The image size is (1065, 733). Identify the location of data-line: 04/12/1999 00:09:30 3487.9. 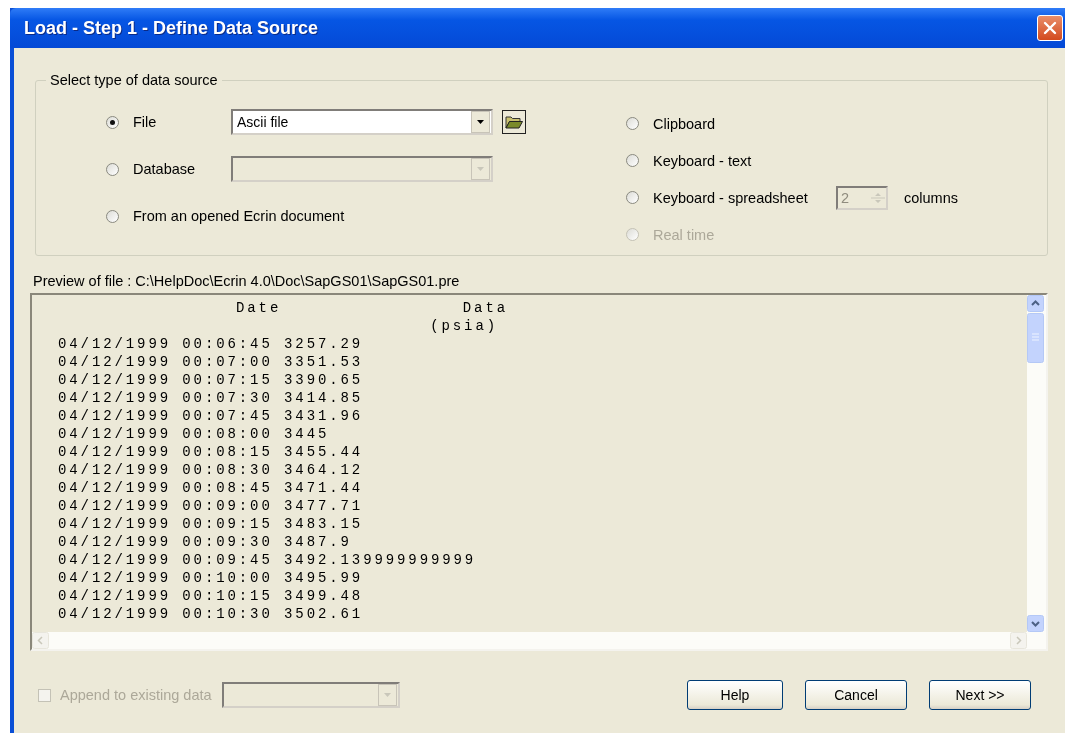
(205, 542).